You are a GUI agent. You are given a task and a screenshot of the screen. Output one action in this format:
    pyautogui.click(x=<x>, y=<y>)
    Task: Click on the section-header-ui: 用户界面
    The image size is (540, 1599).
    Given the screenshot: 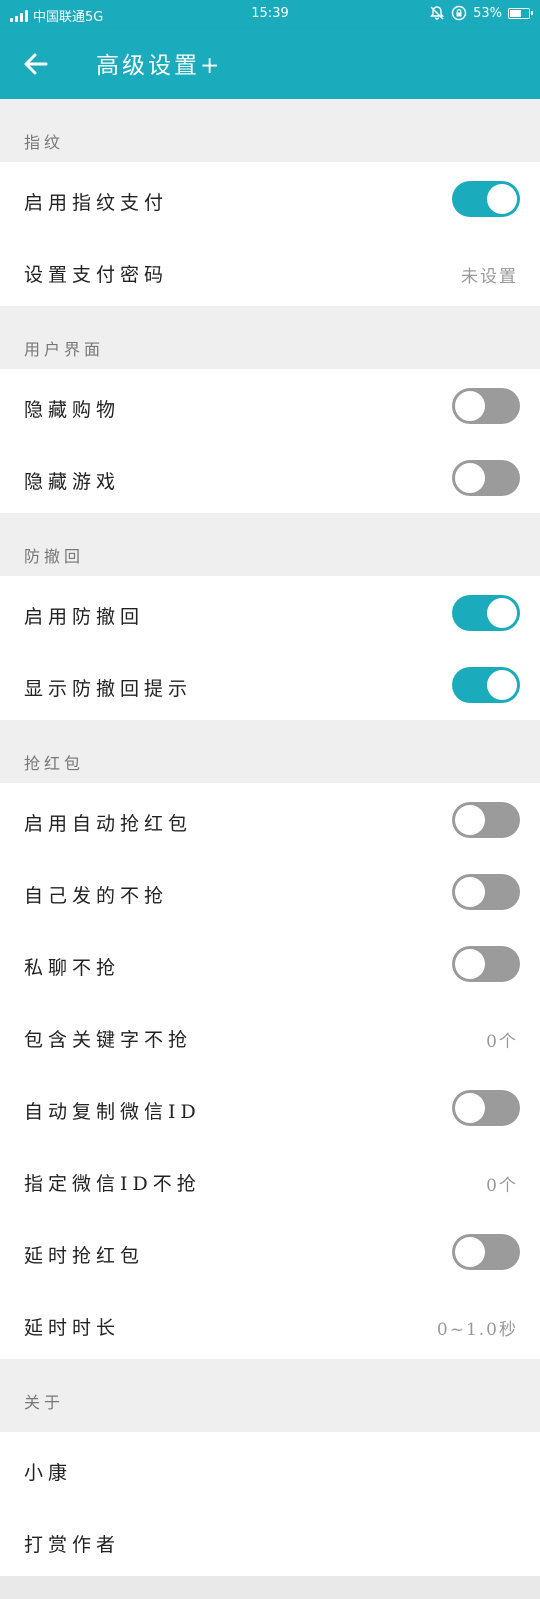 What is the action you would take?
    pyautogui.click(x=270, y=337)
    